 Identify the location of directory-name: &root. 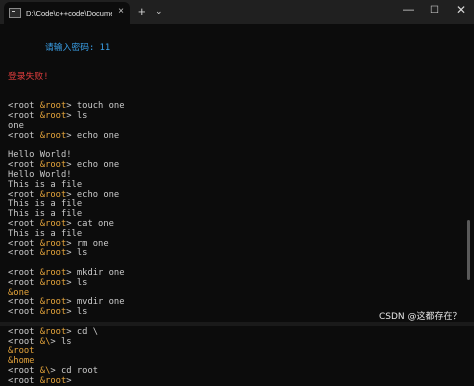
(21, 351).